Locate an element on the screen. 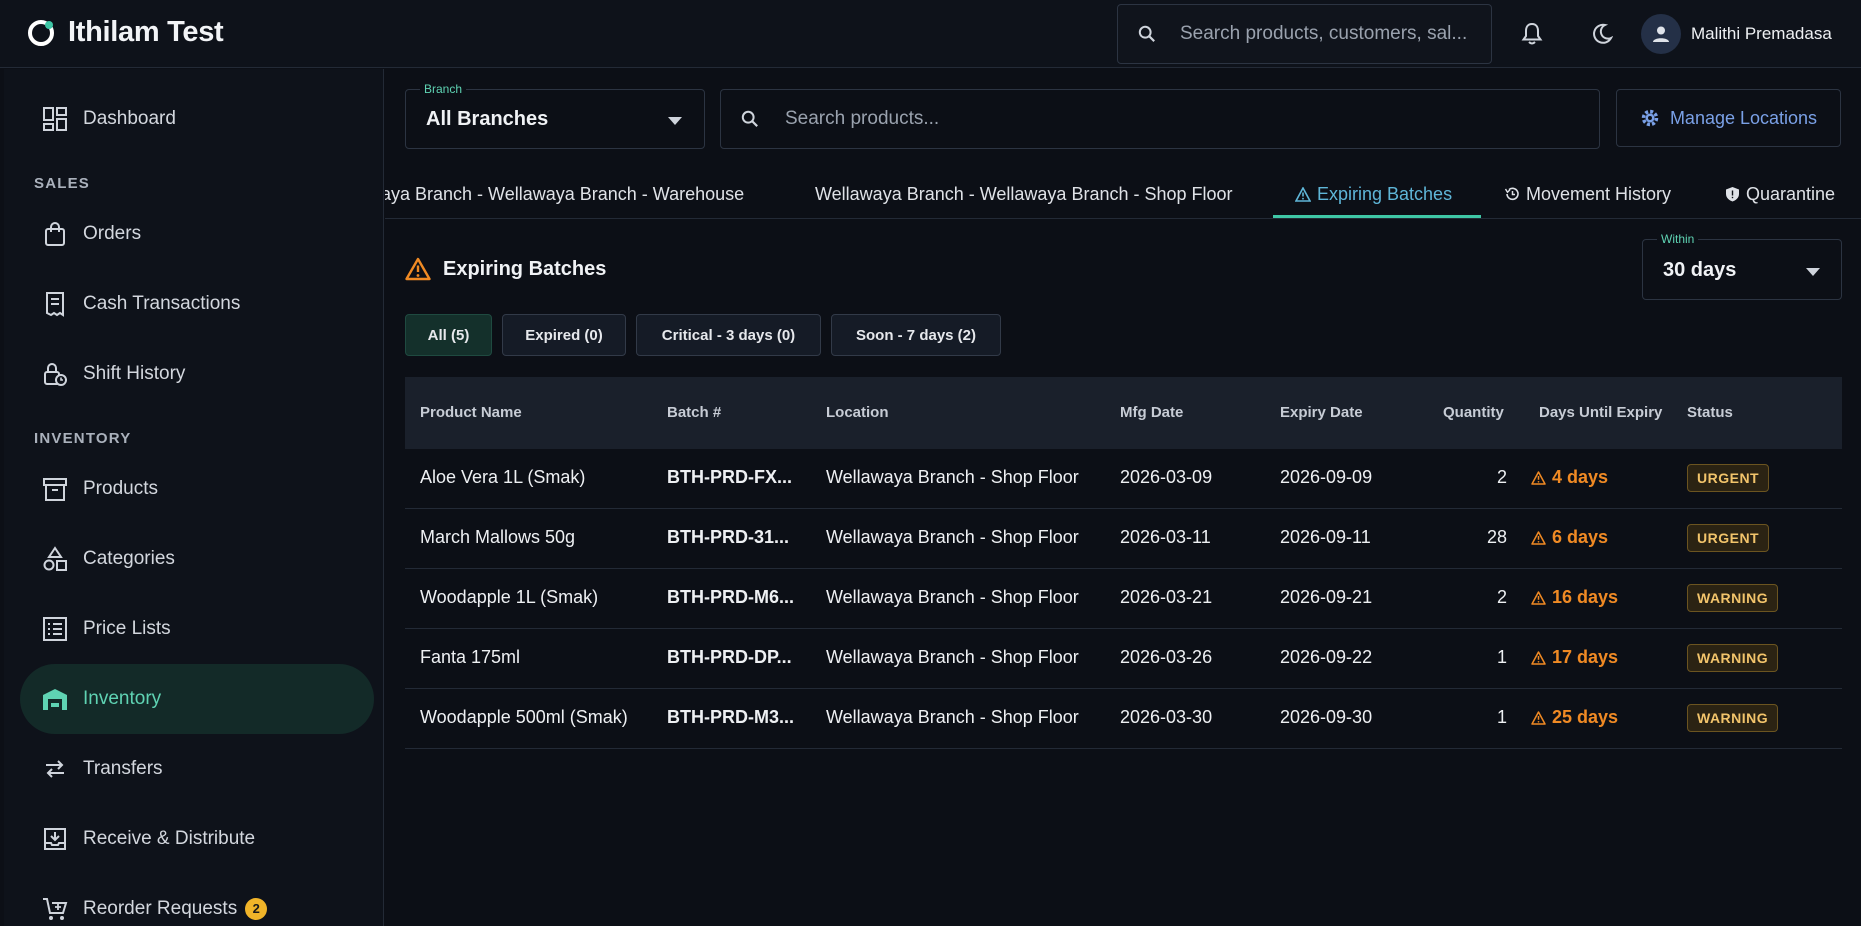 The image size is (1861, 926). notifications-button is located at coordinates (1532, 34).